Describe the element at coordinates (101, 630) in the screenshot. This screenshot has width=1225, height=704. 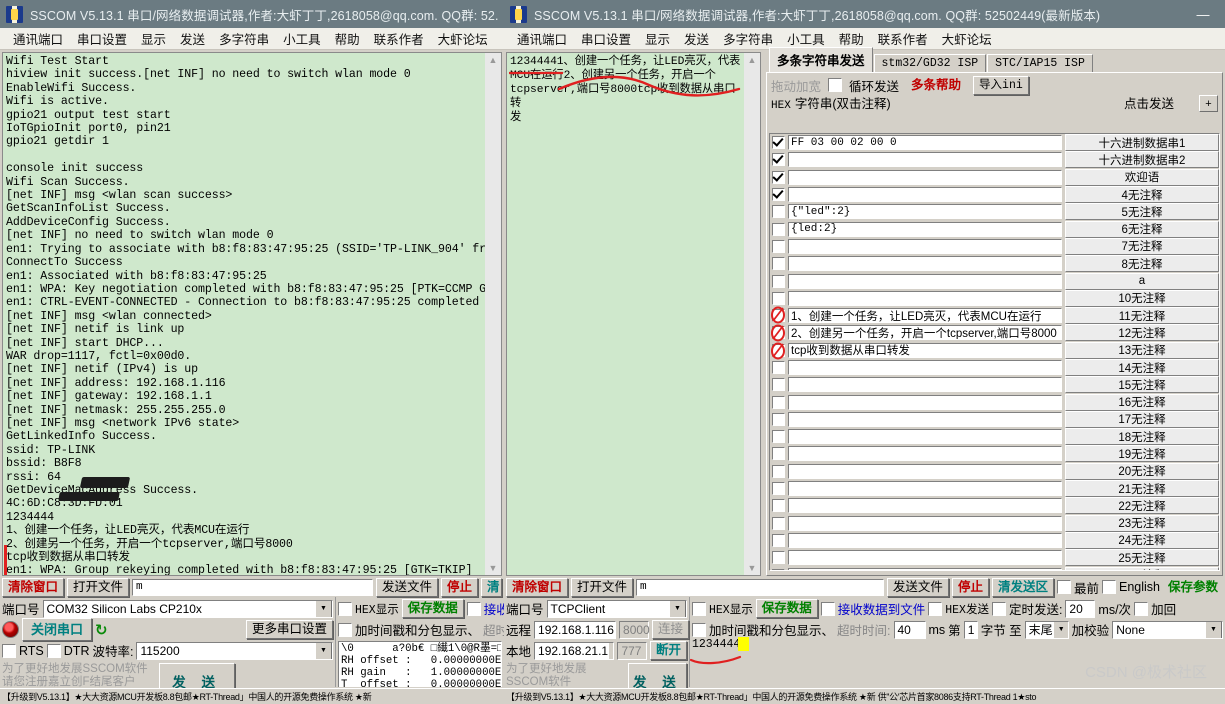
I see `refresh-ports-icon: ↻` at that location.